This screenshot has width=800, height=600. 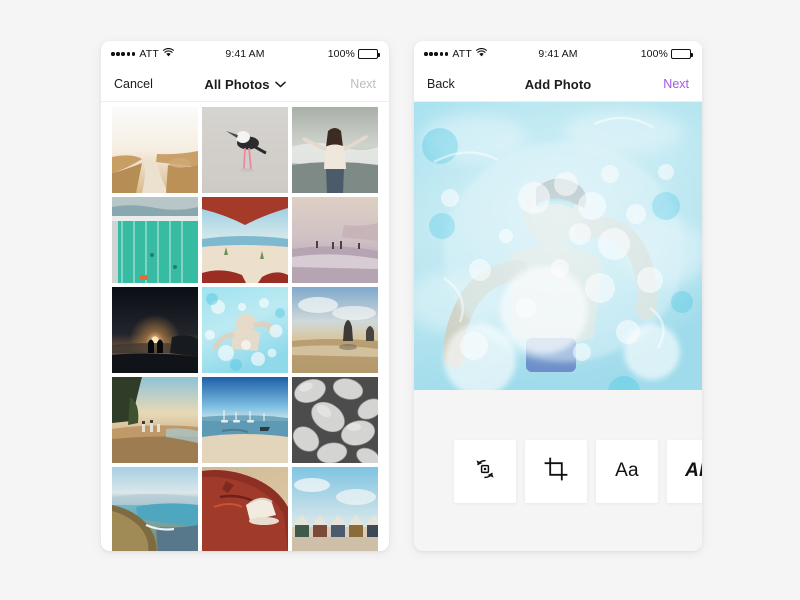 What do you see at coordinates (558, 54) in the screenshot?
I see `status-bar-right: ATT 9:41 AM 100%` at bounding box center [558, 54].